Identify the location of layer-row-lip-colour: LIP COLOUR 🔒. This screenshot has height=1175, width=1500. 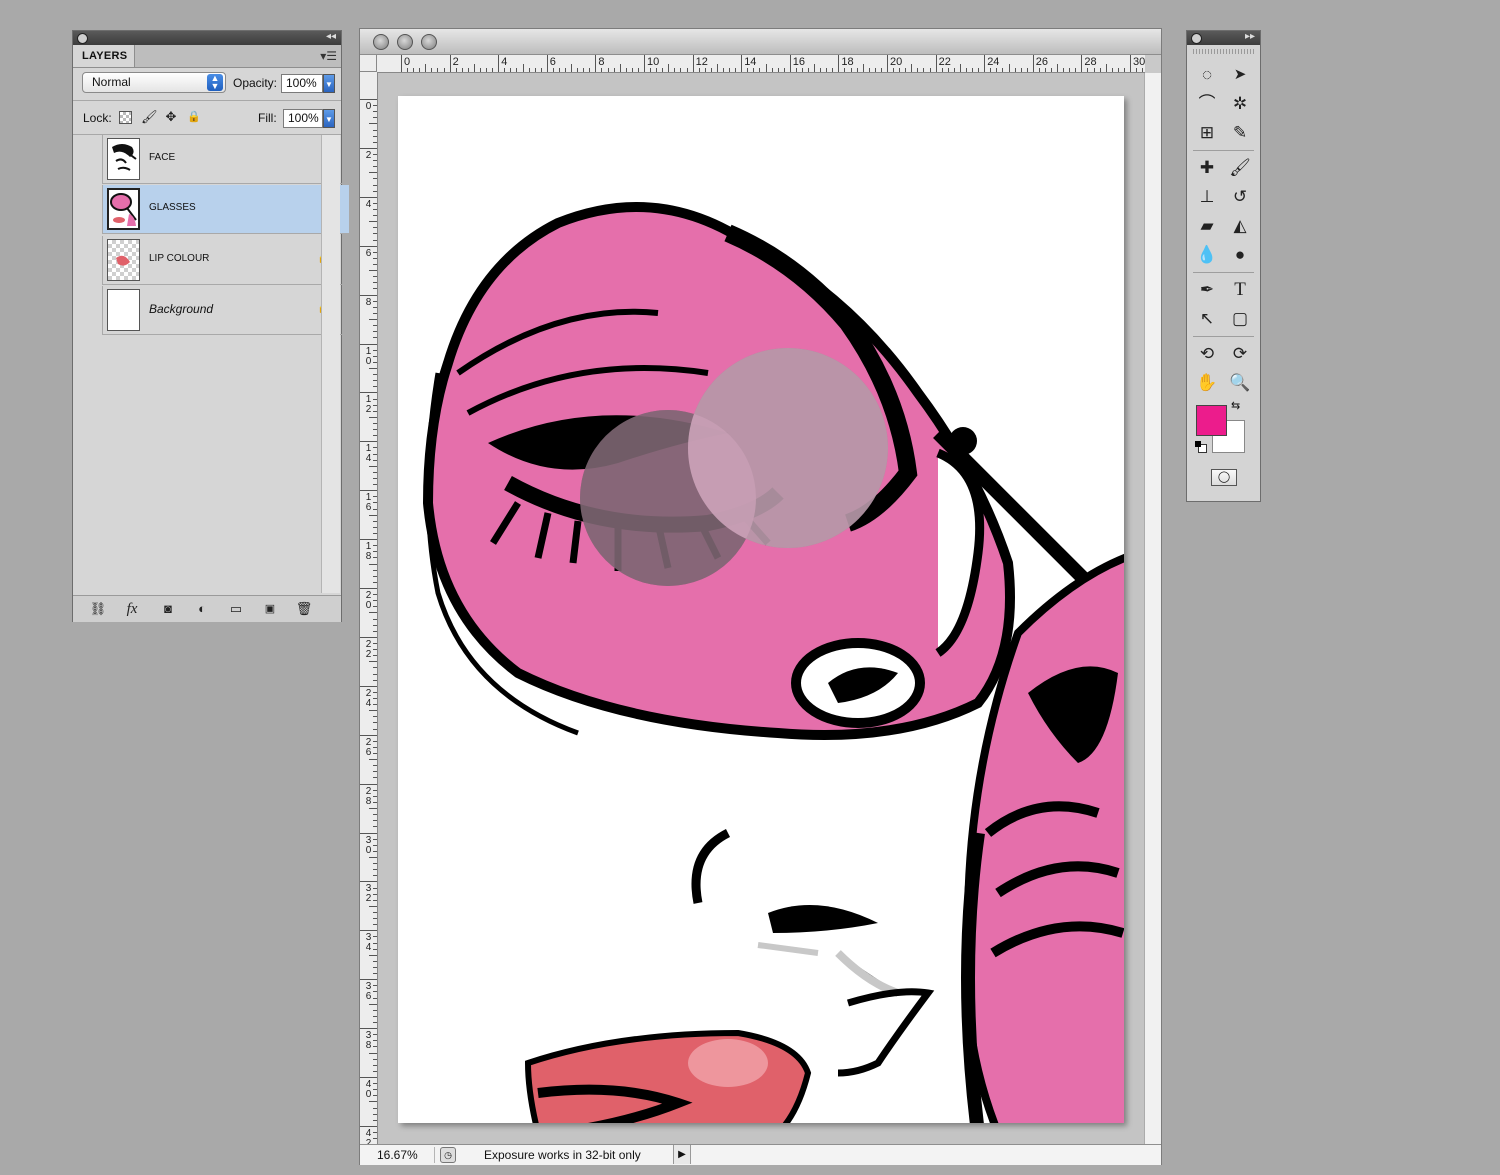
(225, 260).